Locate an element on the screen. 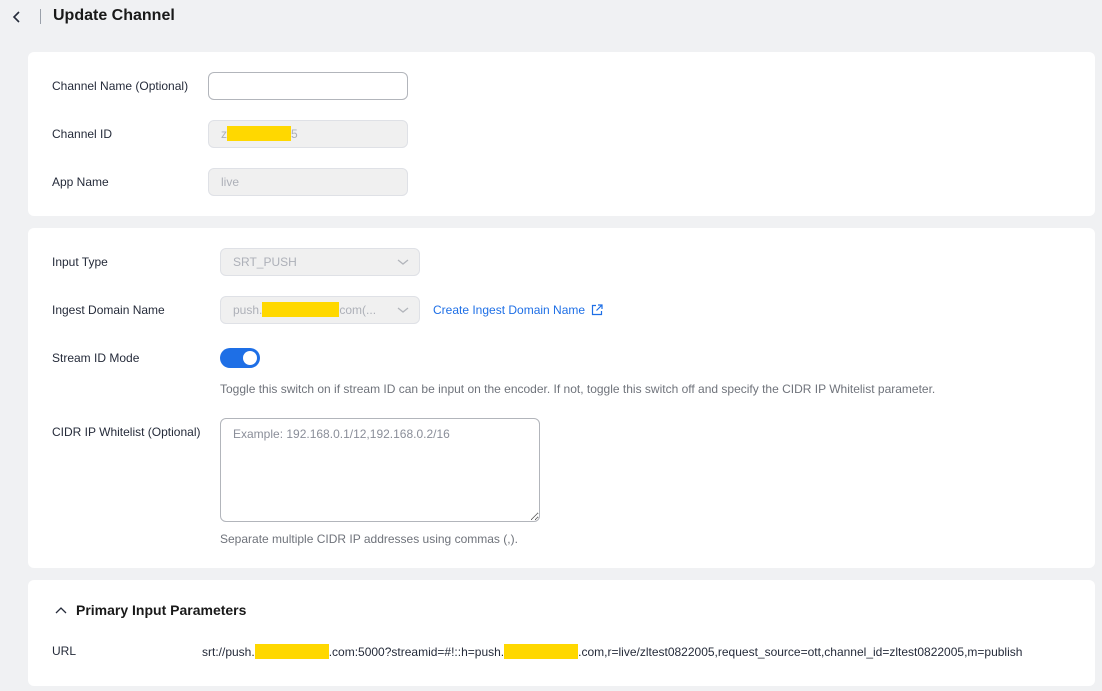  channel-id-field: z5 is located at coordinates (308, 134).